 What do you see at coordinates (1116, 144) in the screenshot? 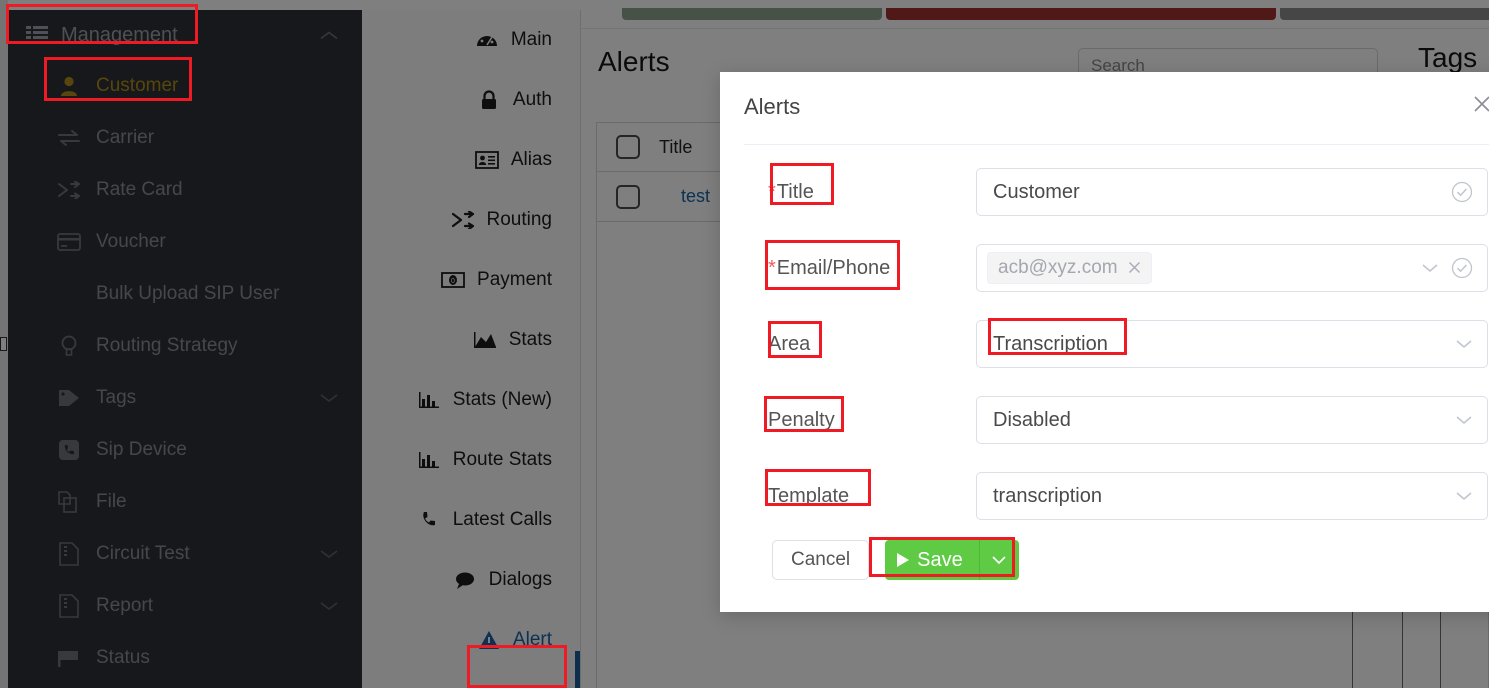
I see `dialog-divider` at bounding box center [1116, 144].